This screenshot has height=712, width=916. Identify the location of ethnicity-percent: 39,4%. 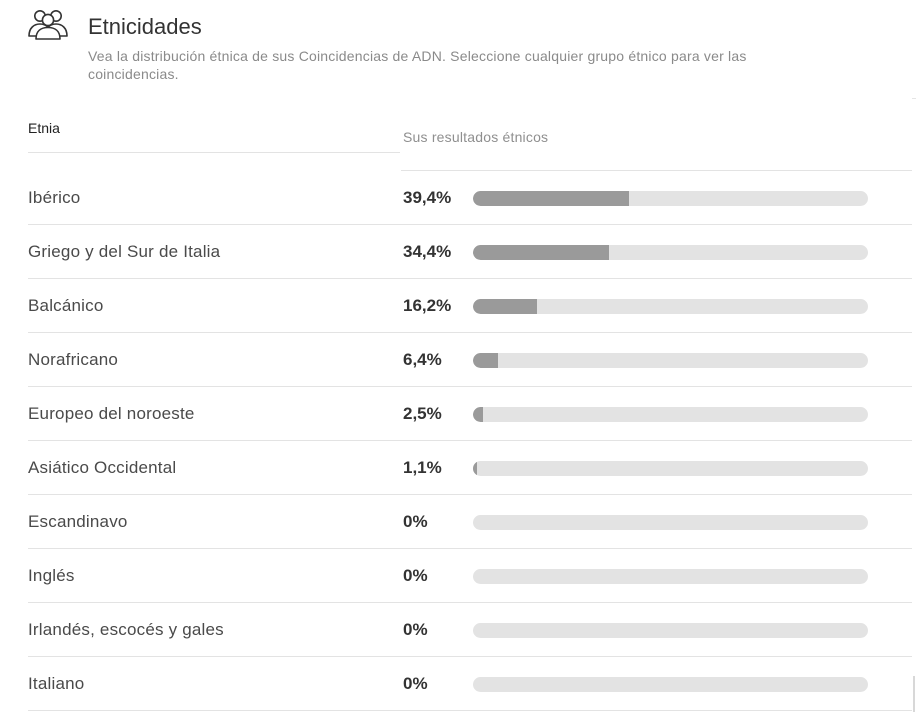
(427, 197).